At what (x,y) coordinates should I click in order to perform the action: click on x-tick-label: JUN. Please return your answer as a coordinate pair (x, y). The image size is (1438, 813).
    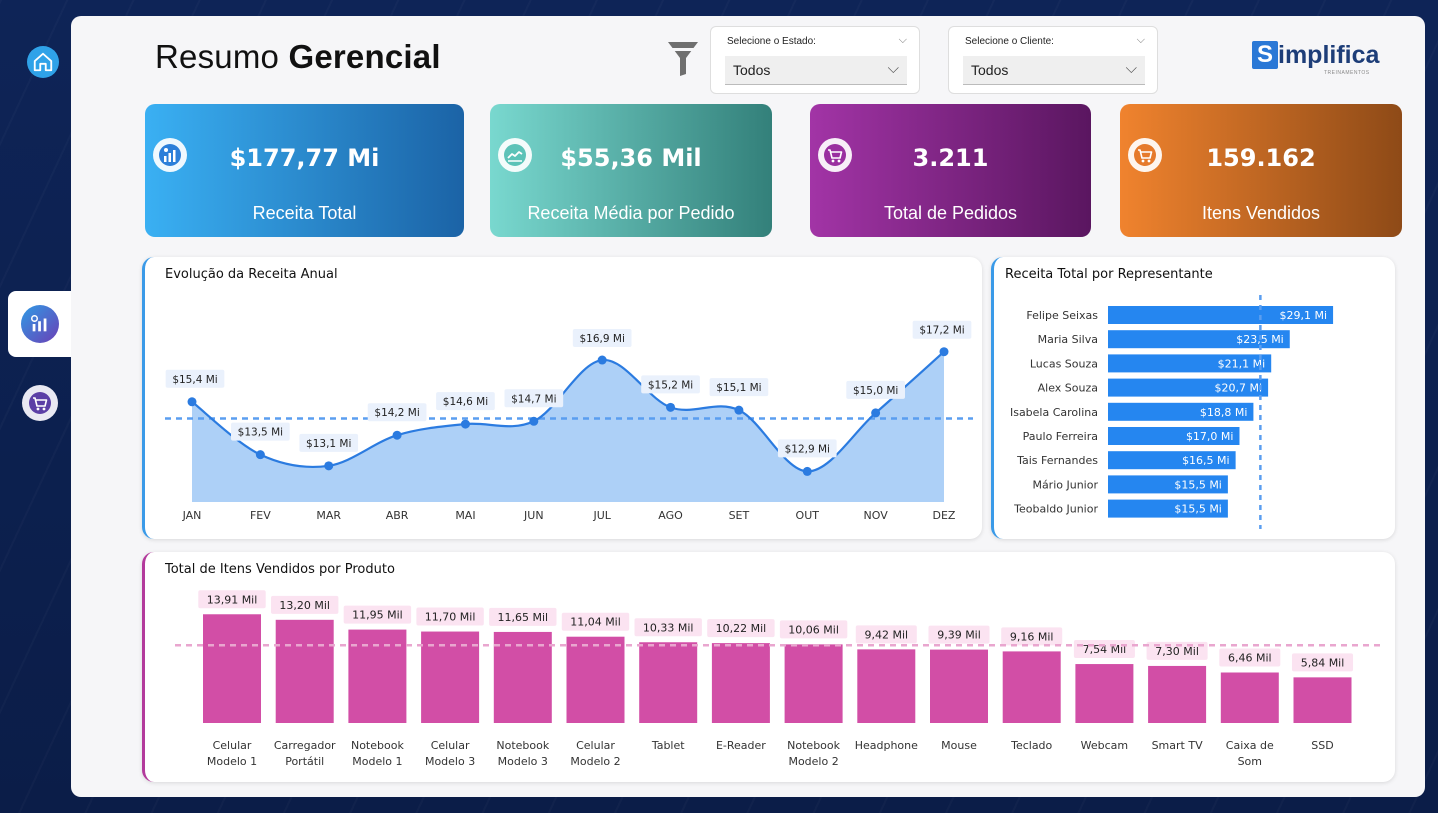
    Looking at the image, I should click on (533, 515).